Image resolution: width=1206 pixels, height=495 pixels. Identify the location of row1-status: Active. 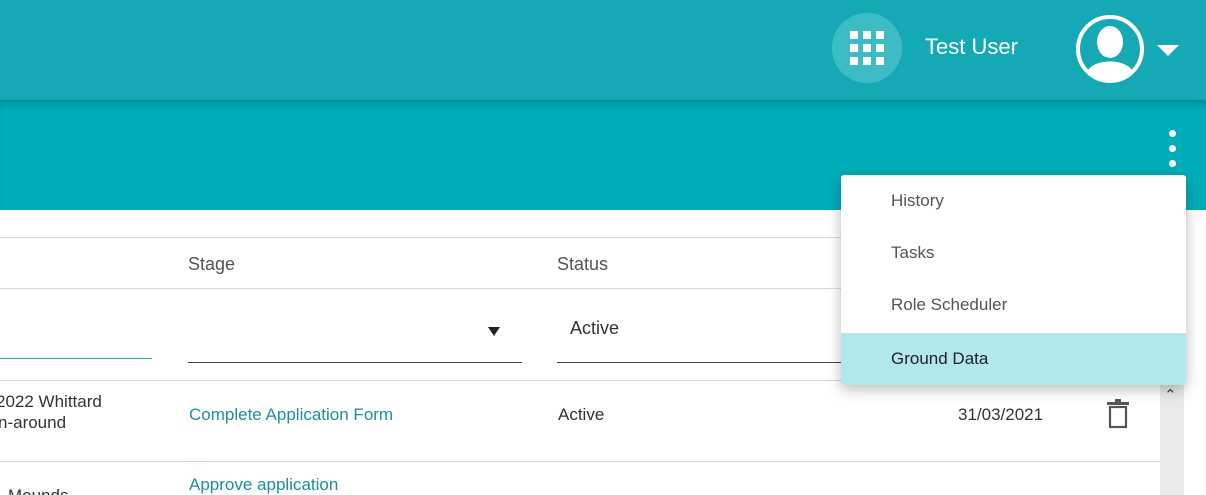
(581, 414).